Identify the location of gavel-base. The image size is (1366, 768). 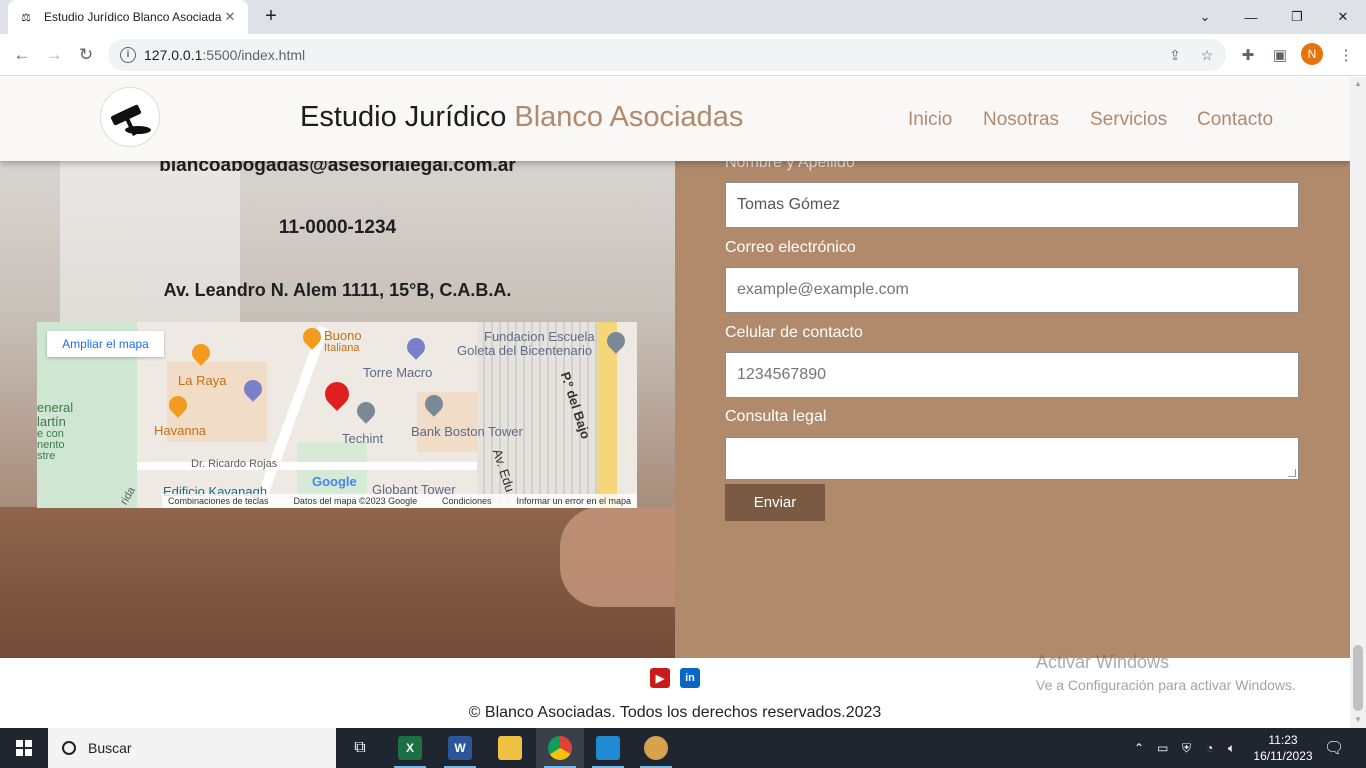
(138, 130).